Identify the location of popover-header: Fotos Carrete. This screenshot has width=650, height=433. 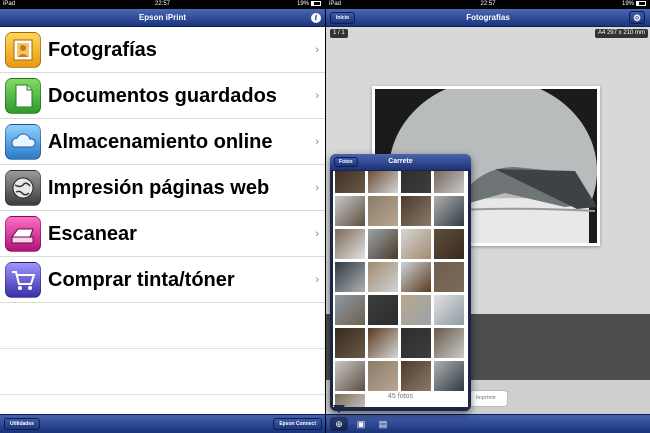
(400, 162).